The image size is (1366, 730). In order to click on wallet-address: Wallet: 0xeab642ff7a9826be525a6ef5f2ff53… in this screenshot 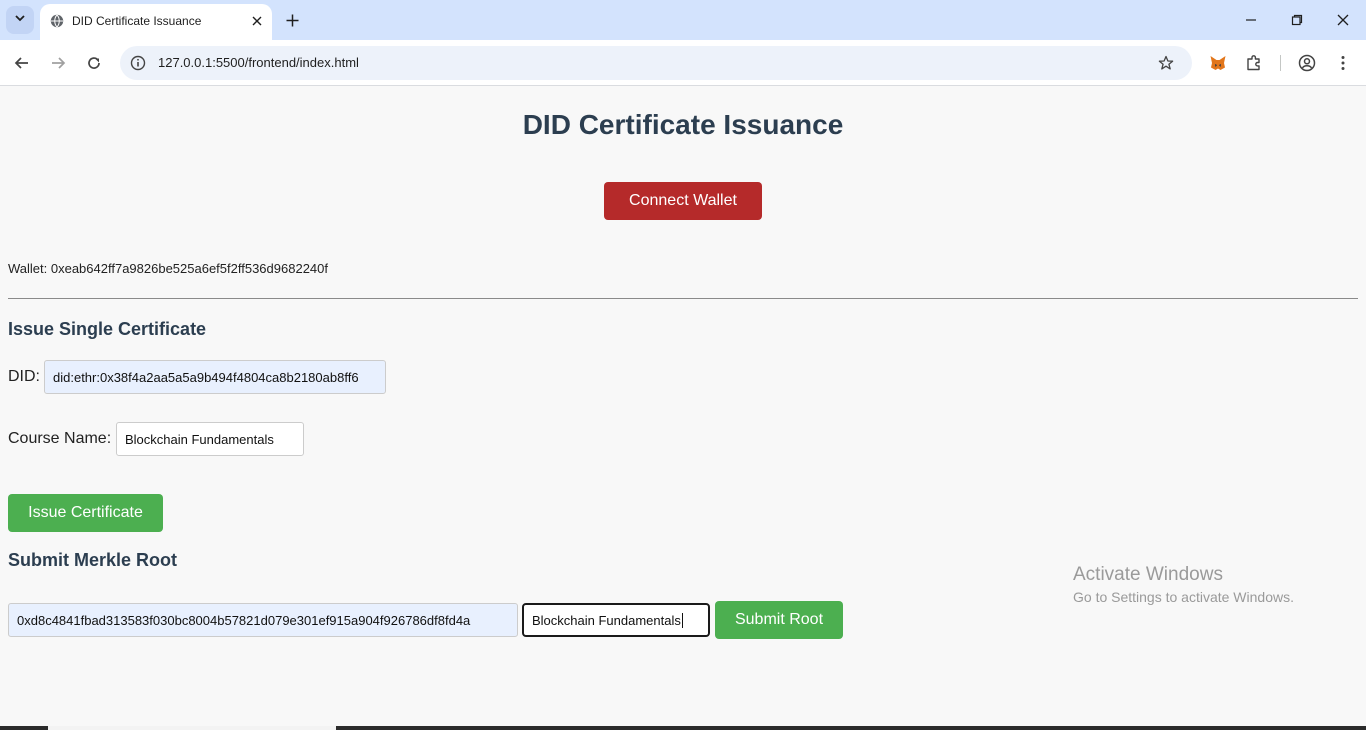, I will do `click(168, 268)`.